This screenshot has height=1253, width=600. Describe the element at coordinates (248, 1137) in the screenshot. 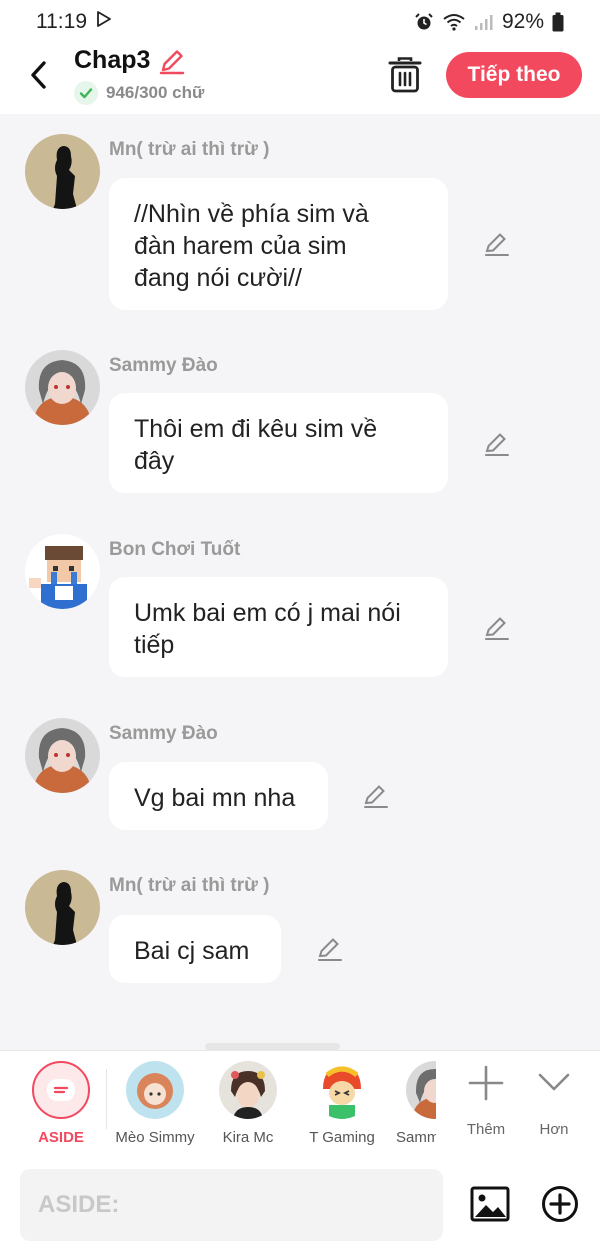

I see `character-label: Kira Mc` at that location.